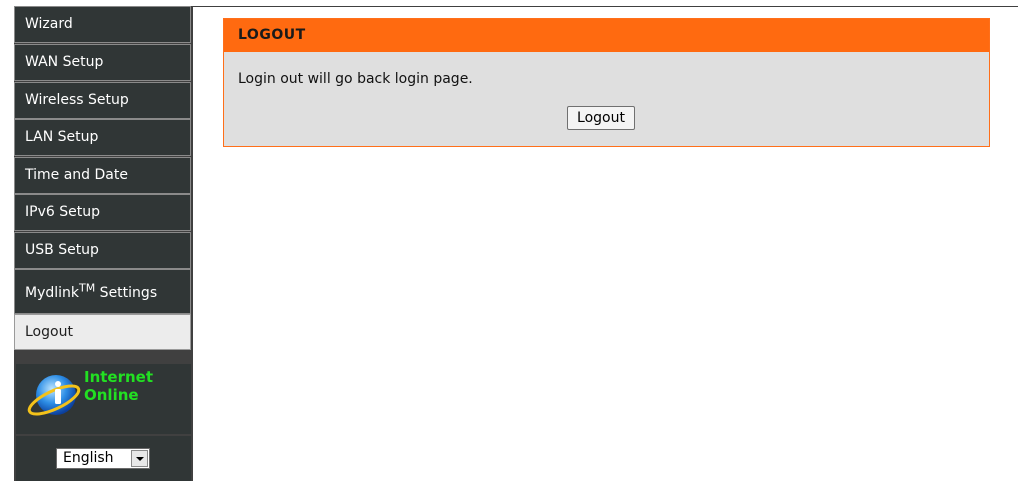  What do you see at coordinates (102, 212) in the screenshot?
I see `sidebar-item-ipv6-setup: IPv6 Setup` at bounding box center [102, 212].